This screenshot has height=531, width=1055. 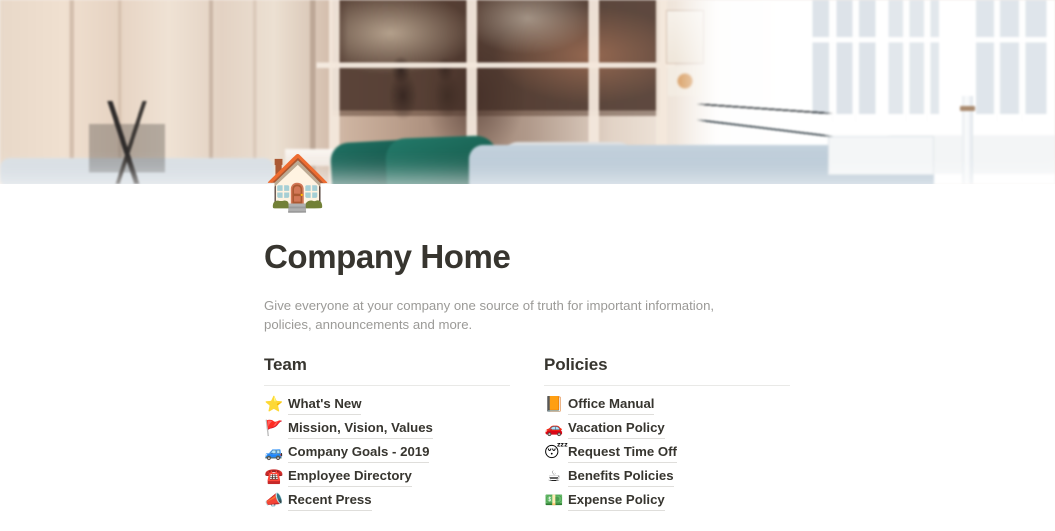 I want to click on link-label: Employee Directory, so click(x=350, y=476).